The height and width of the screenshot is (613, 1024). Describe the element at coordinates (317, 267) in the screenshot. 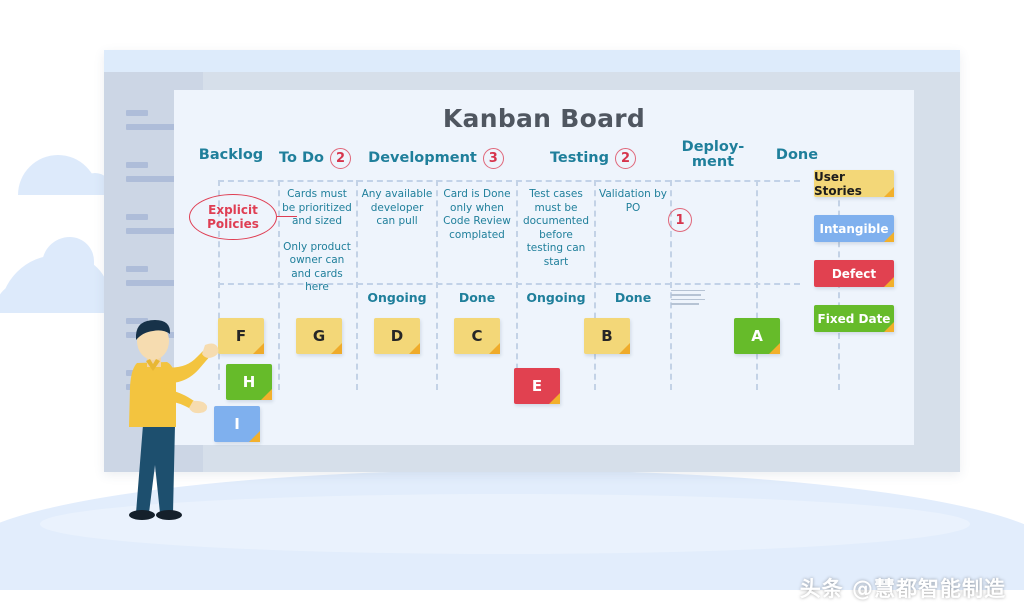

I see `policy-text-secondary: Only product owner can and cards here` at that location.